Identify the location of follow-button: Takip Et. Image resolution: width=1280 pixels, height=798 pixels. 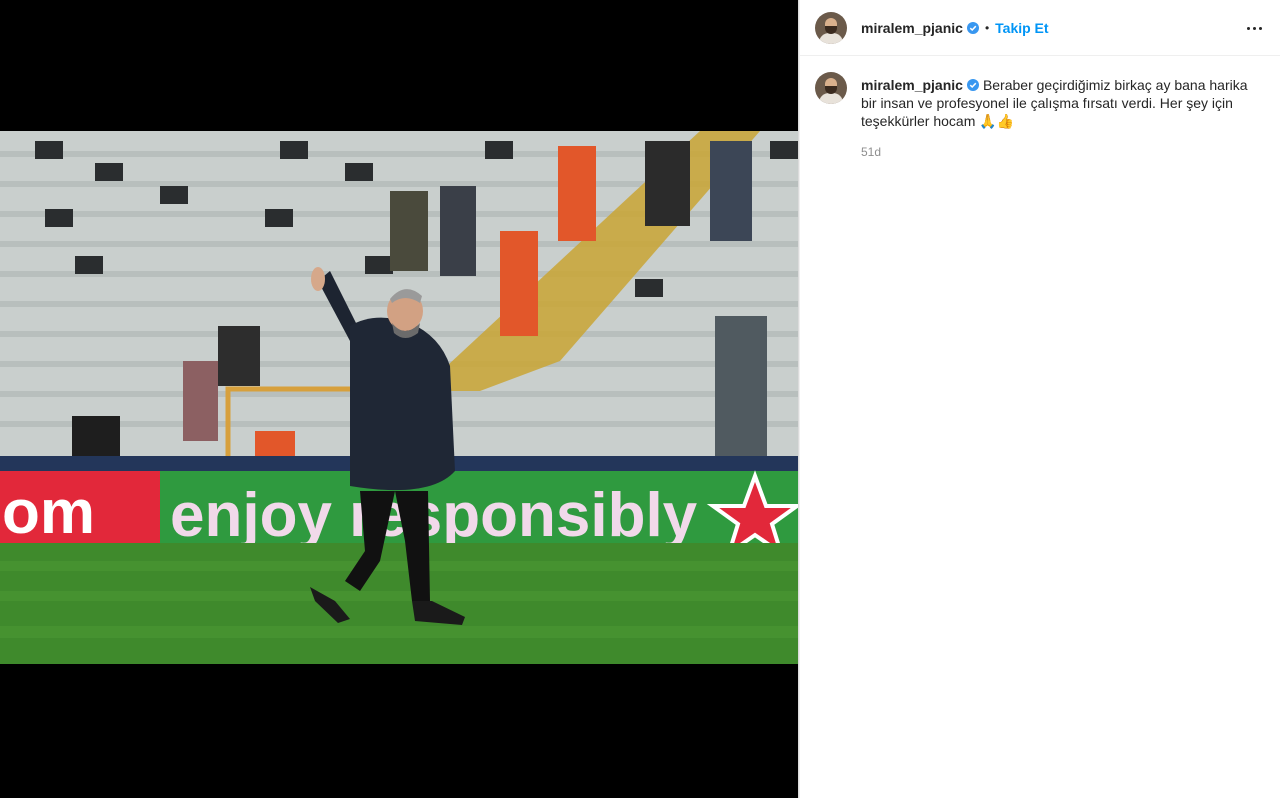
(1021, 28).